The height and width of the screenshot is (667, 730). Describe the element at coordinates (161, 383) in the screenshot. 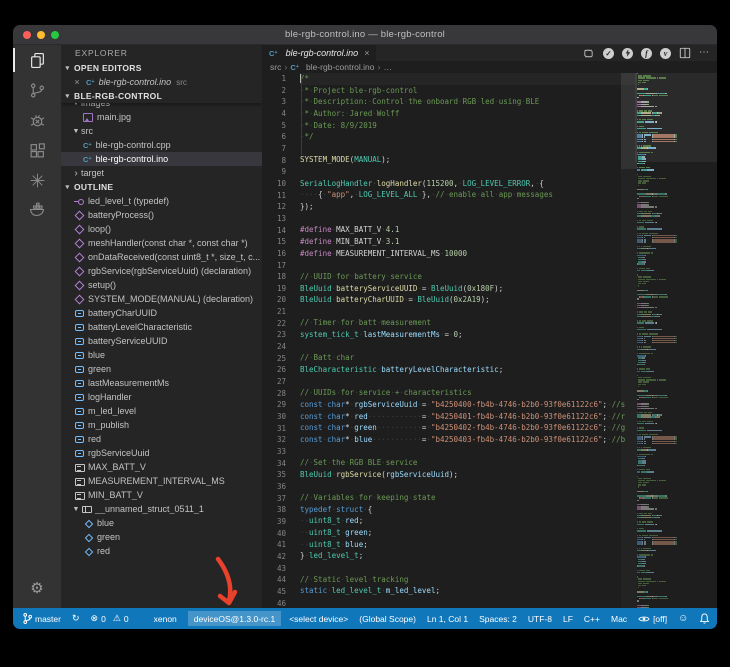

I see `outline-item-lastMeasurementMs: lastMeasurementMs` at that location.